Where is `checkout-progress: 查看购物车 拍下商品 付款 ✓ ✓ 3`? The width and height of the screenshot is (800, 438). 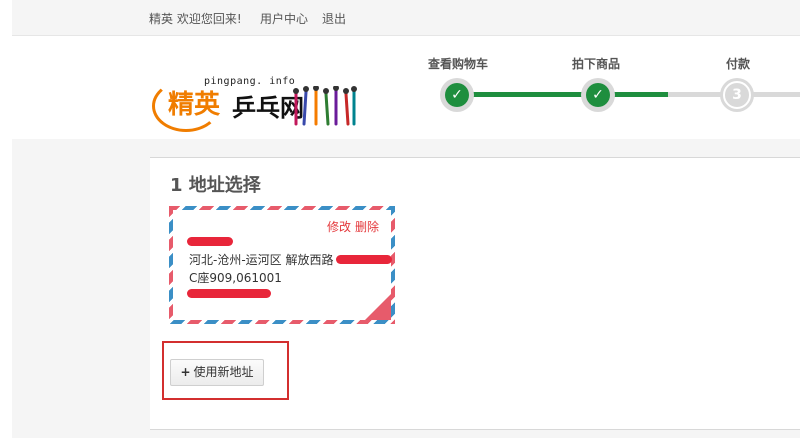 checkout-progress: 查看购物车 拍下商品 付款 ✓ ✓ 3 is located at coordinates (610, 82).